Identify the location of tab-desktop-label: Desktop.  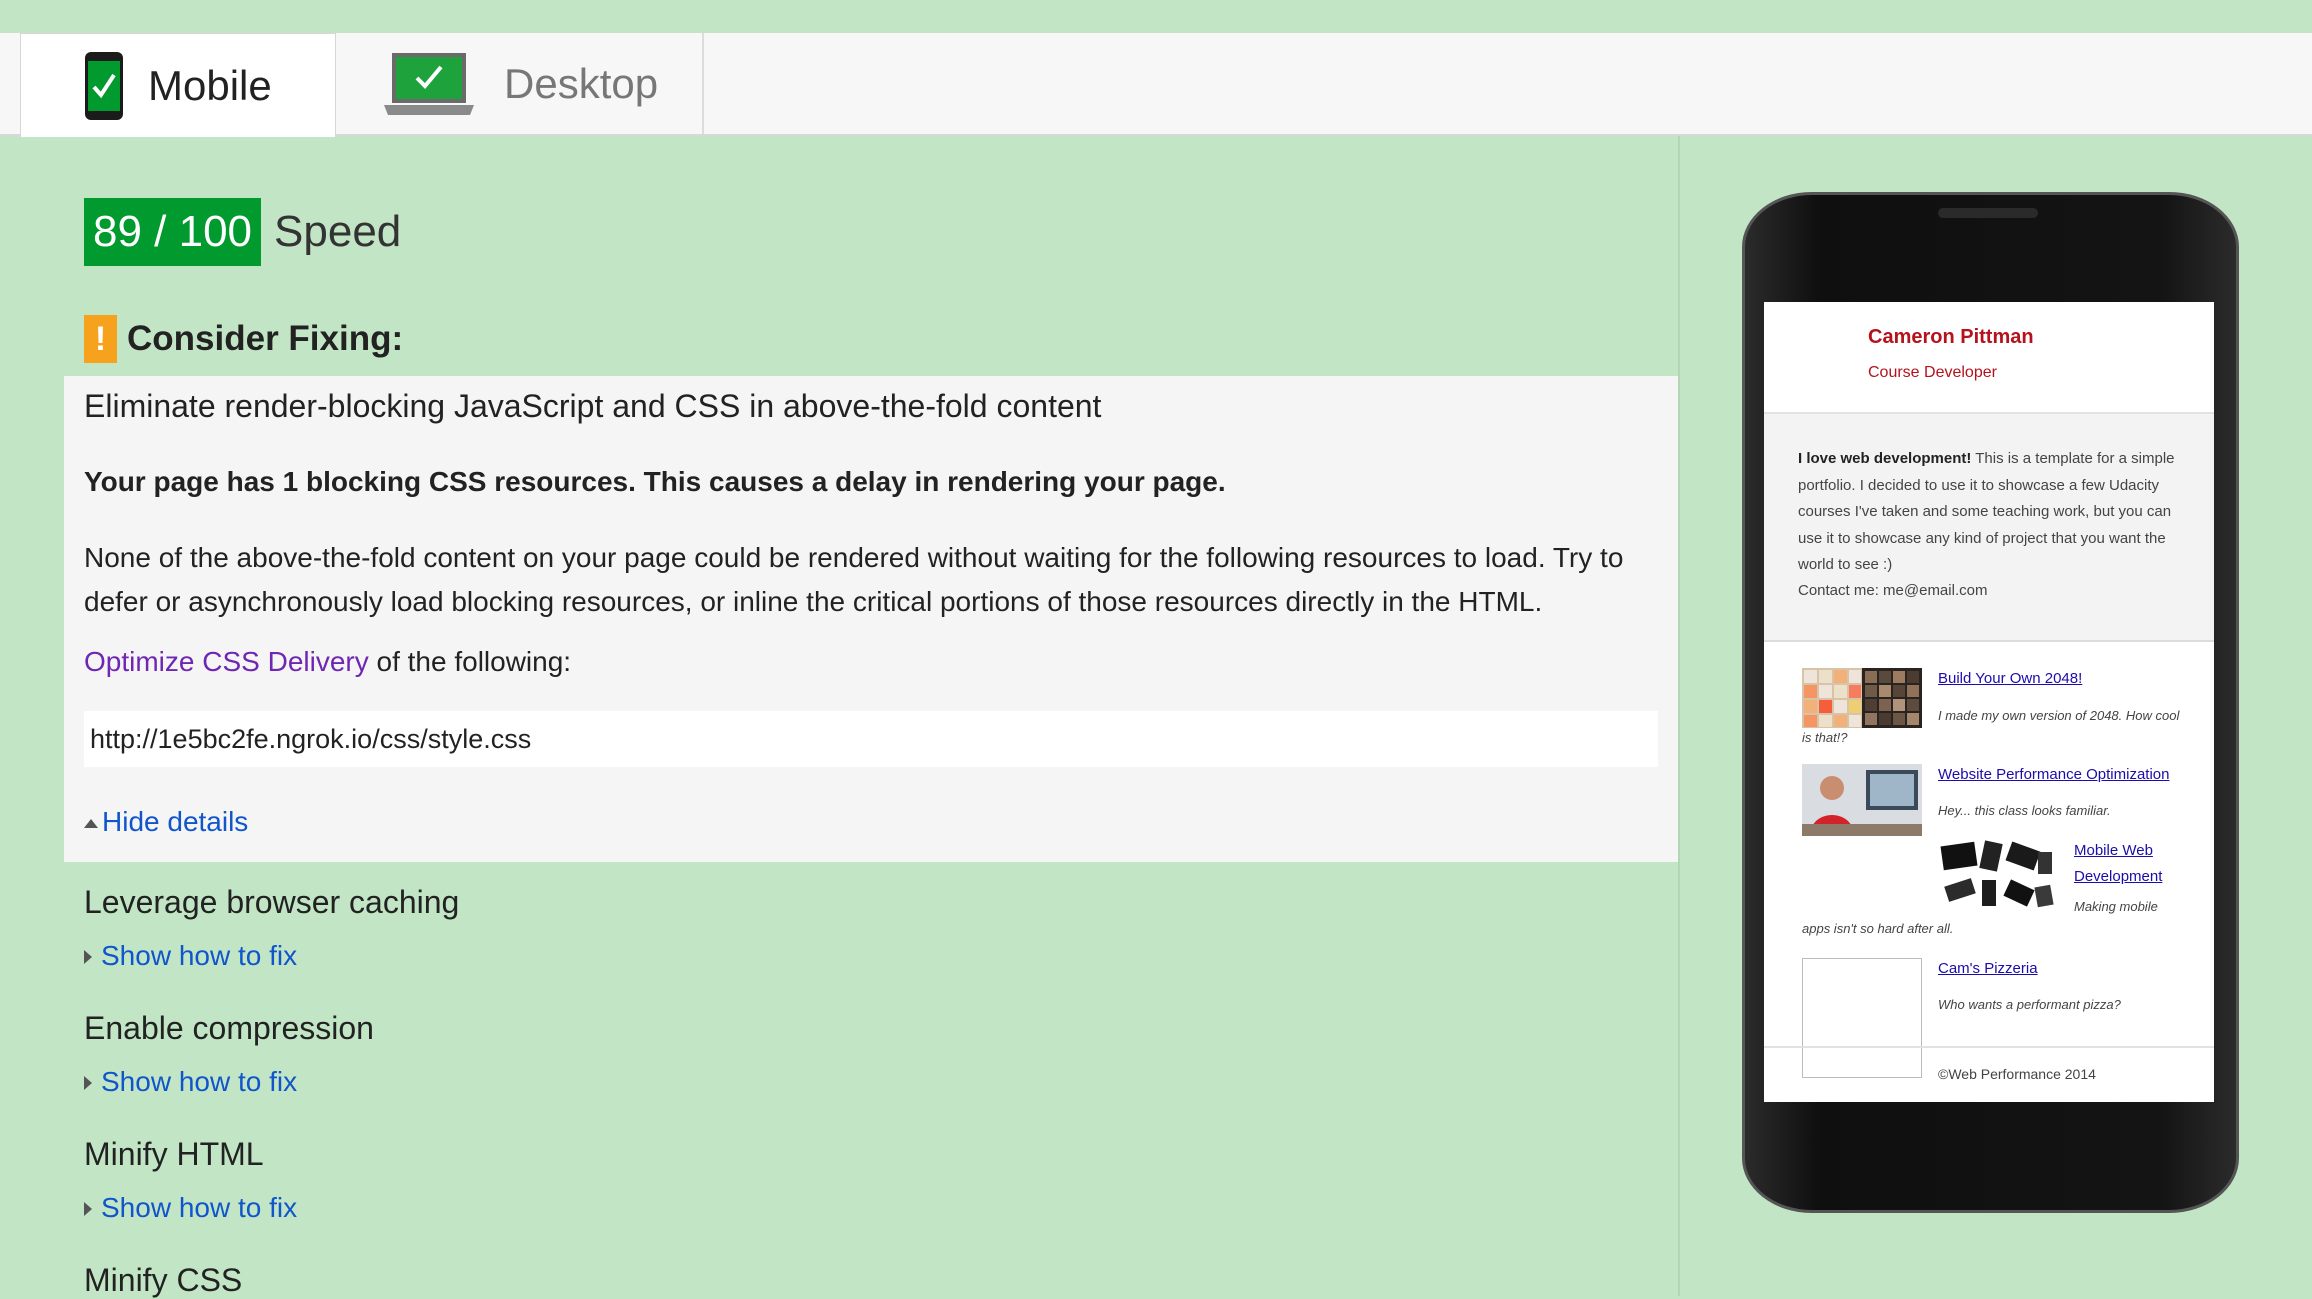
(581, 83).